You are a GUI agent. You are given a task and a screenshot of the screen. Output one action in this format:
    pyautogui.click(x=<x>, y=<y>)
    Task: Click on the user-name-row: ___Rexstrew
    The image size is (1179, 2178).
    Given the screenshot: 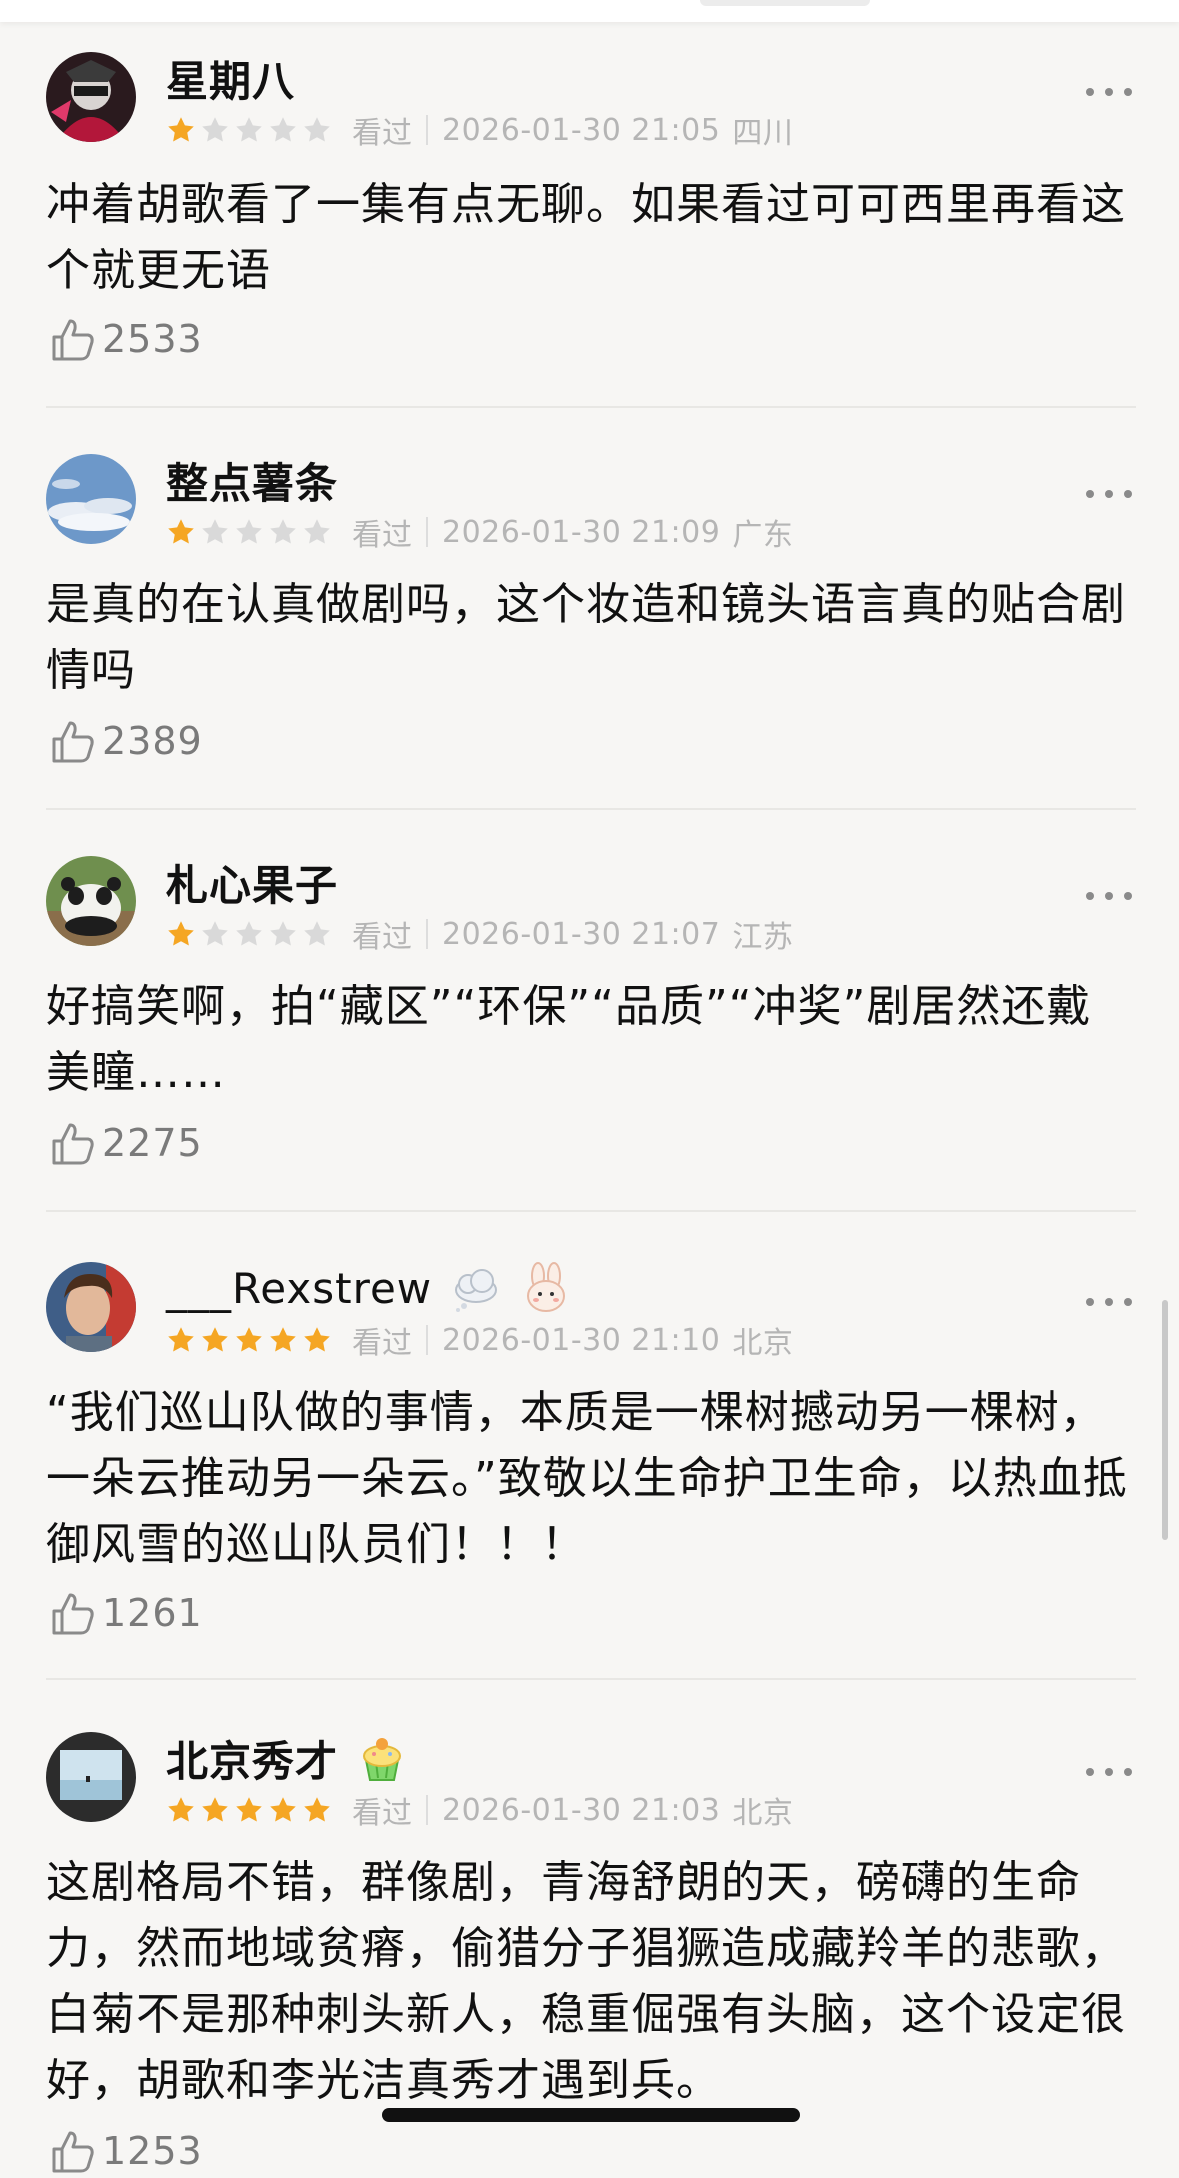 What is the action you would take?
    pyautogui.click(x=369, y=1288)
    